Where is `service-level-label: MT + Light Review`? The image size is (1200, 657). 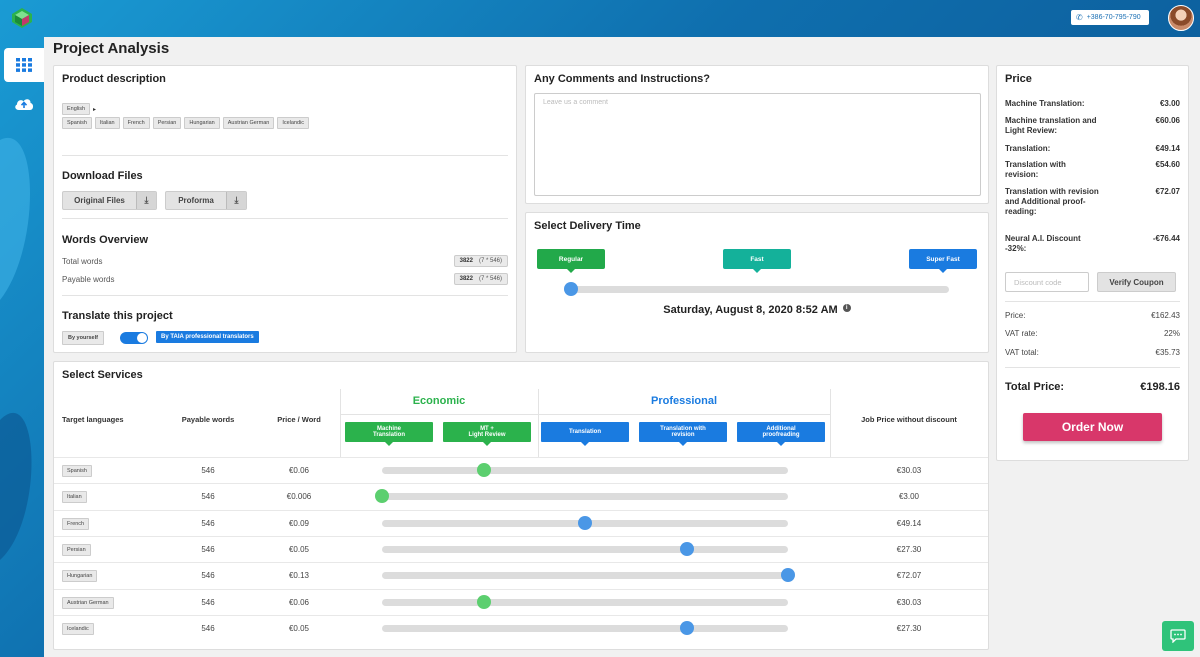
service-level-label: MT + Light Review is located at coordinates (486, 432).